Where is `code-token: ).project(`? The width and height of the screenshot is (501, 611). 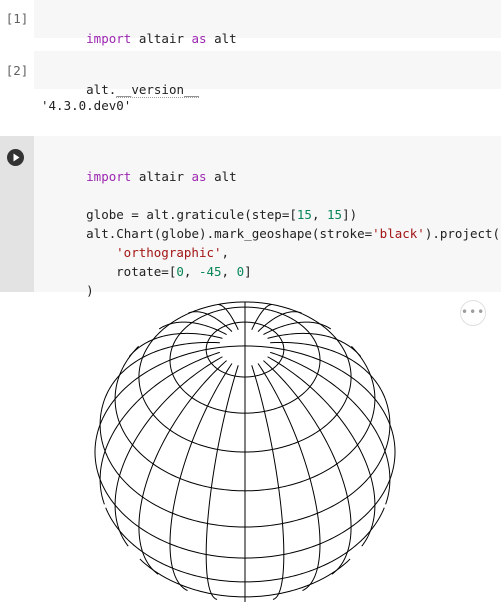 code-token: ).project( is located at coordinates (462, 233).